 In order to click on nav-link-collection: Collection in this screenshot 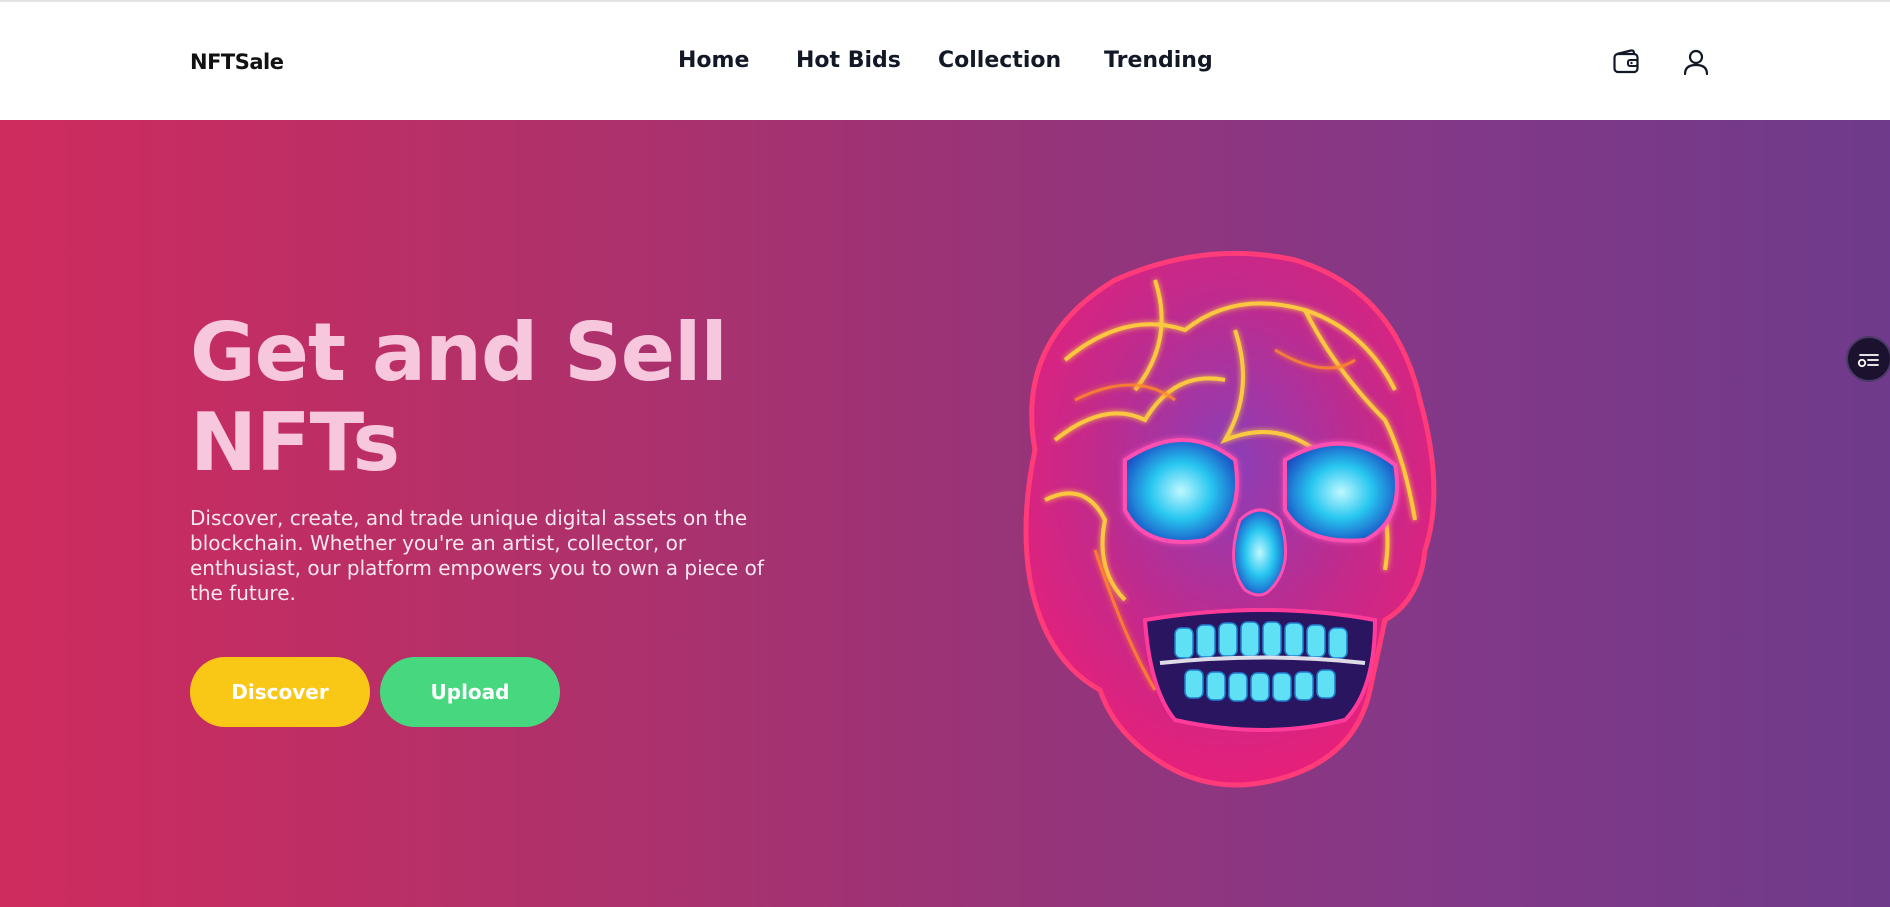, I will do `click(999, 61)`.